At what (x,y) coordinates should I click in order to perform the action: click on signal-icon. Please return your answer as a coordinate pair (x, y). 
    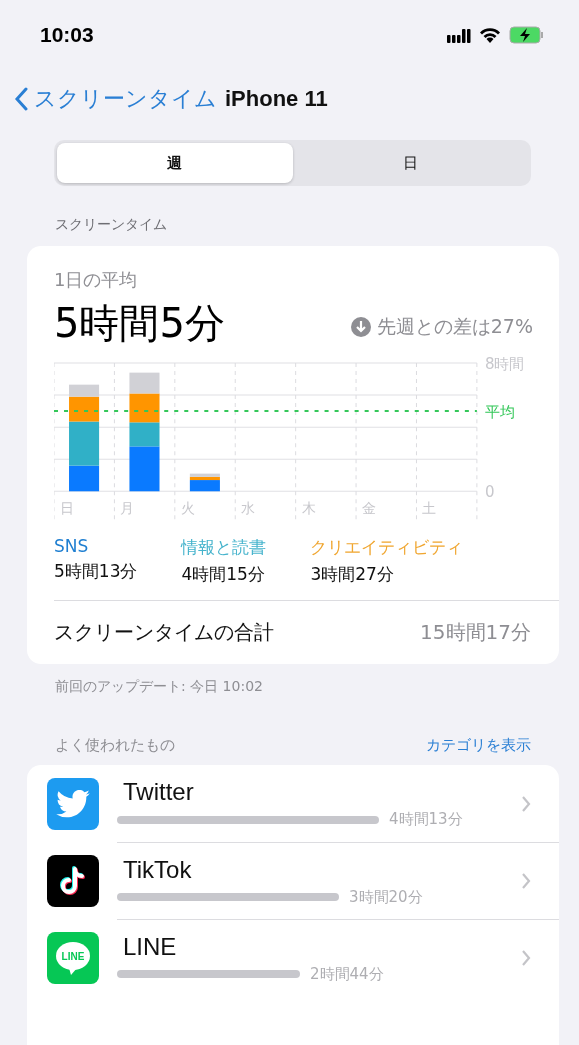
    Looking at the image, I should click on (459, 35).